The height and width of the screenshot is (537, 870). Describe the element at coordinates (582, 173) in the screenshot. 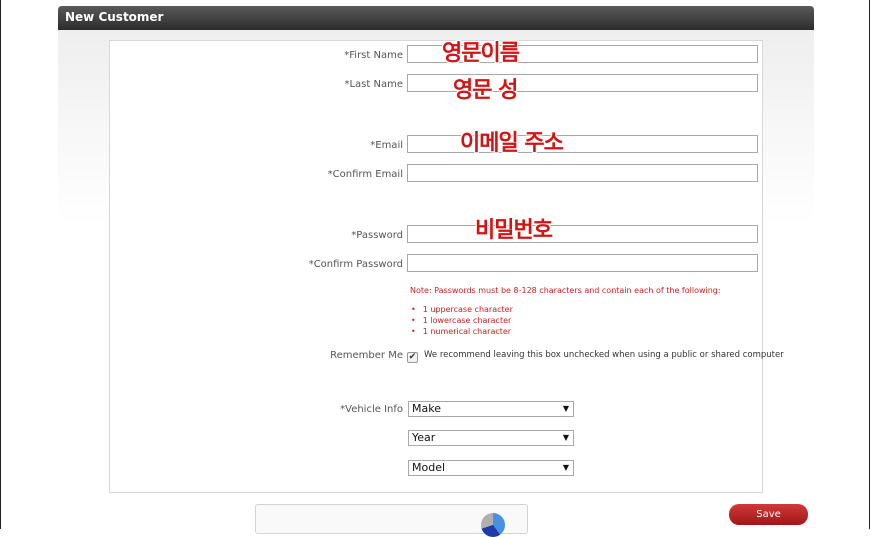

I see `confirm-email-input` at that location.